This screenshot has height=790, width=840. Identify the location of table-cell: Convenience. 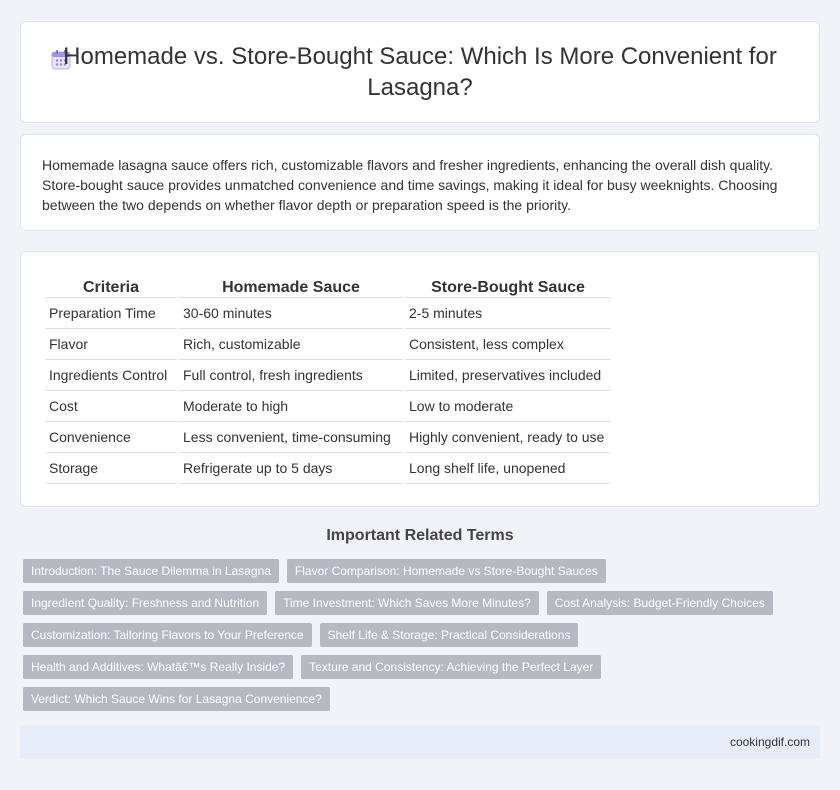
(111, 437).